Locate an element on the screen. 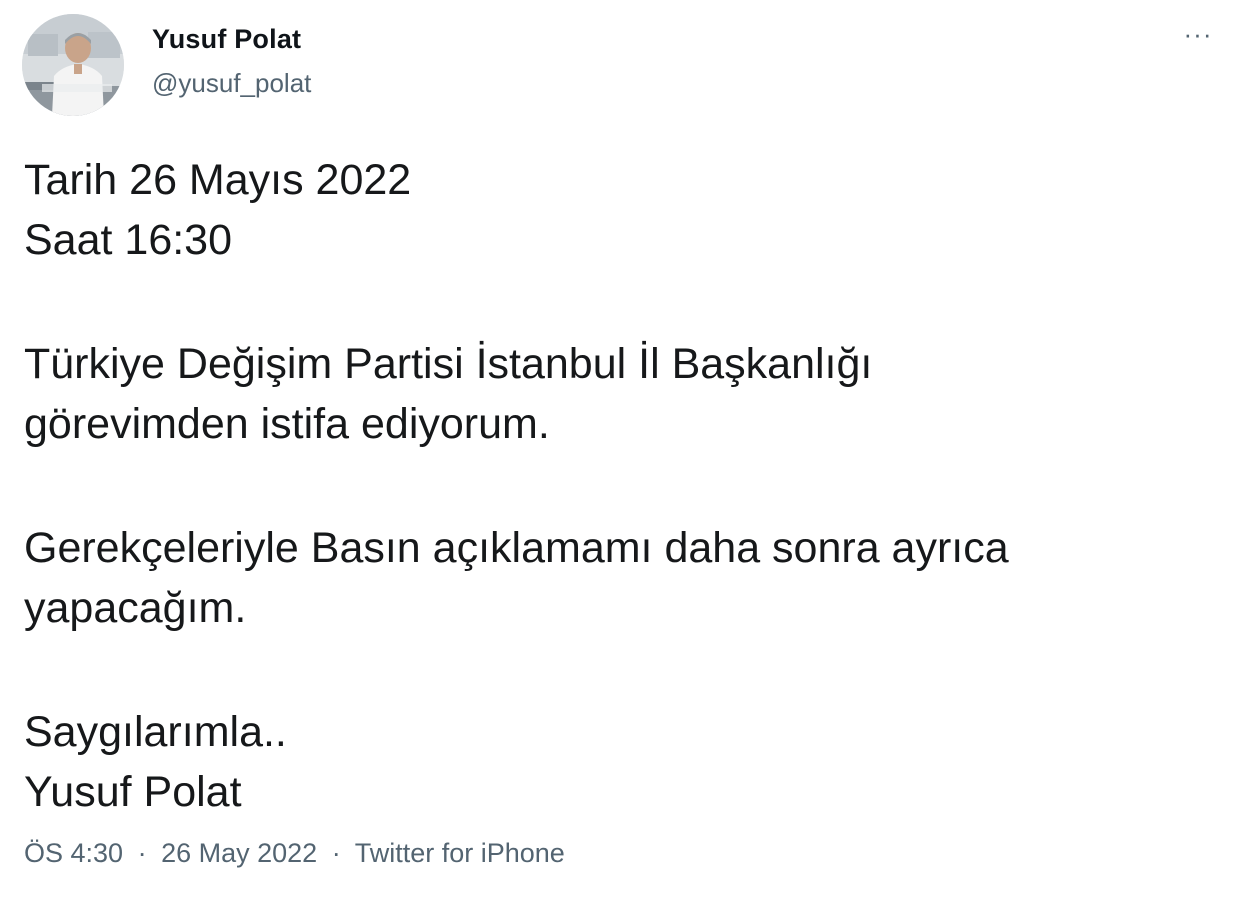 This screenshot has width=1246, height=900. tweet-text-line: yapacağım. is located at coordinates (135, 608).